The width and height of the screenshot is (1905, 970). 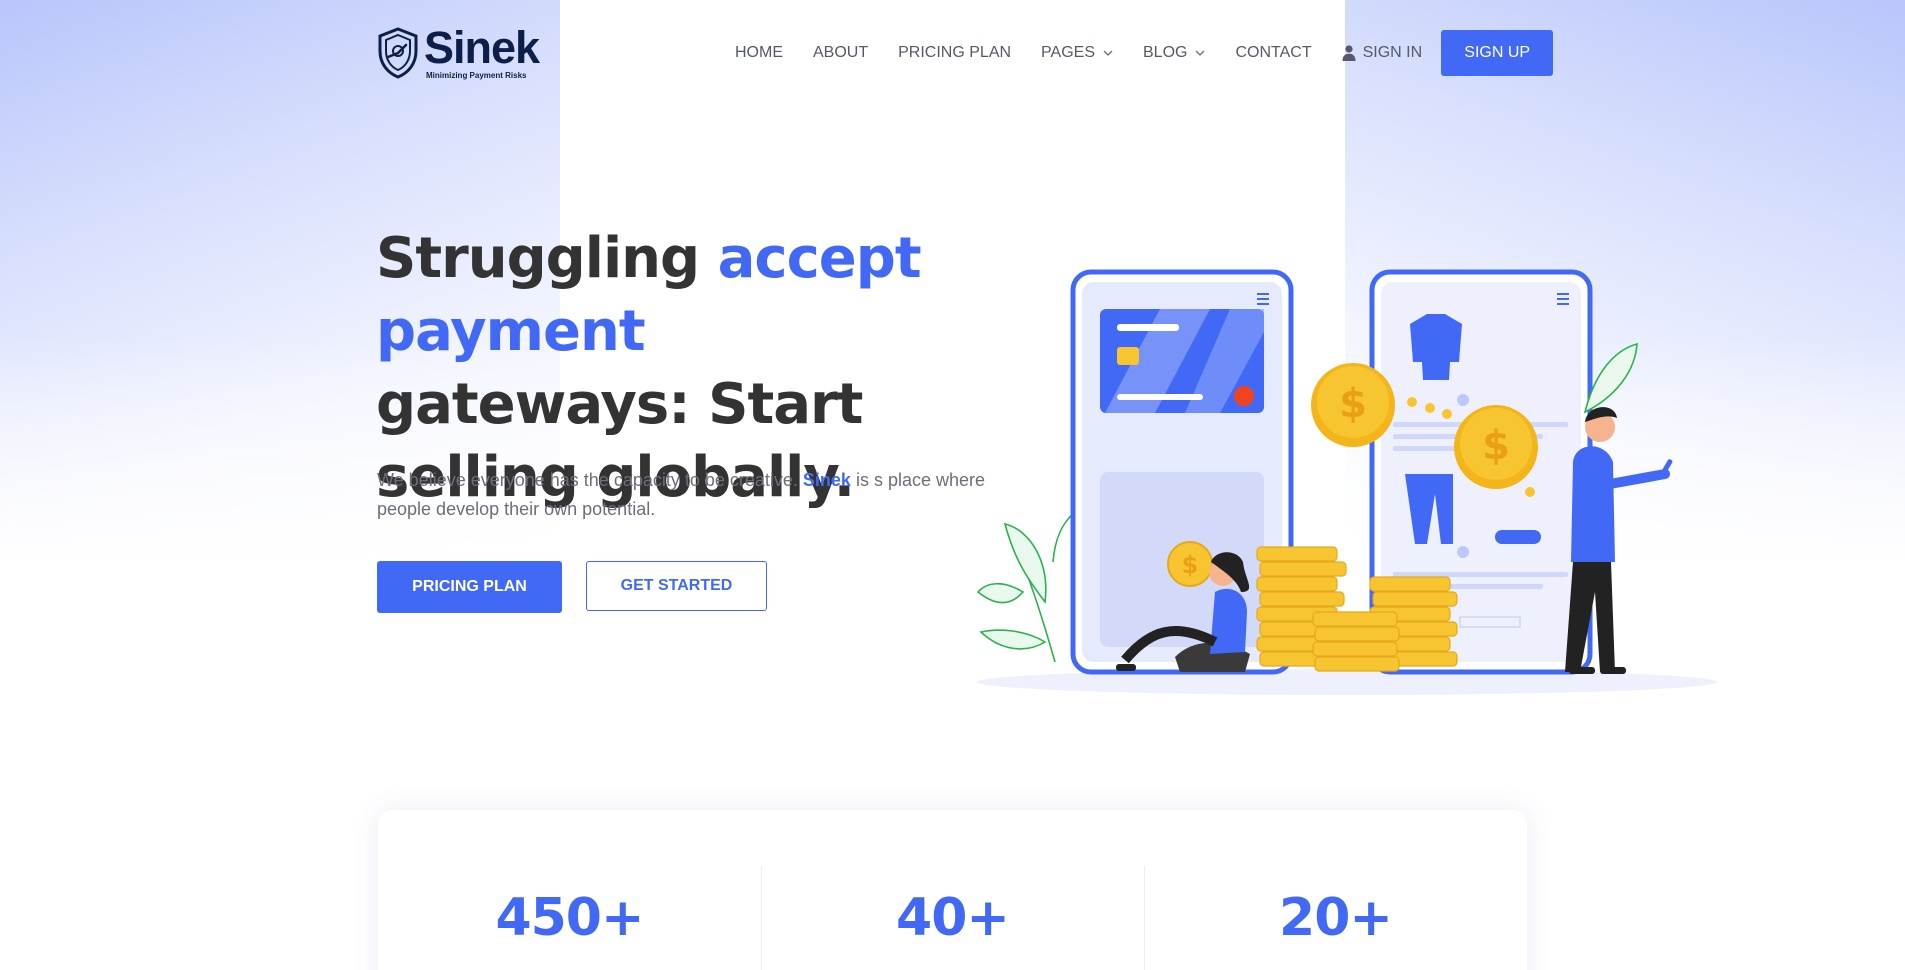 What do you see at coordinates (1336, 918) in the screenshot?
I see `stat-value: 20+` at bounding box center [1336, 918].